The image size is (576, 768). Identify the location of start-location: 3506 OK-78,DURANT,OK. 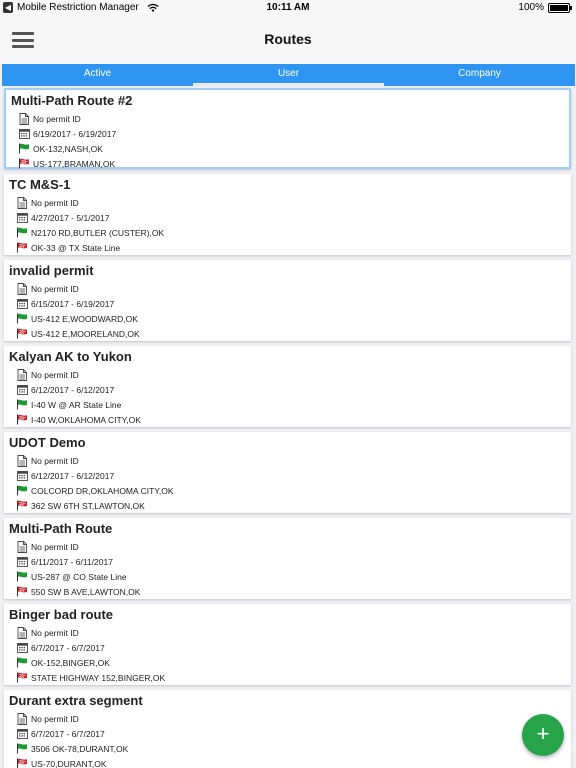
(80, 748).